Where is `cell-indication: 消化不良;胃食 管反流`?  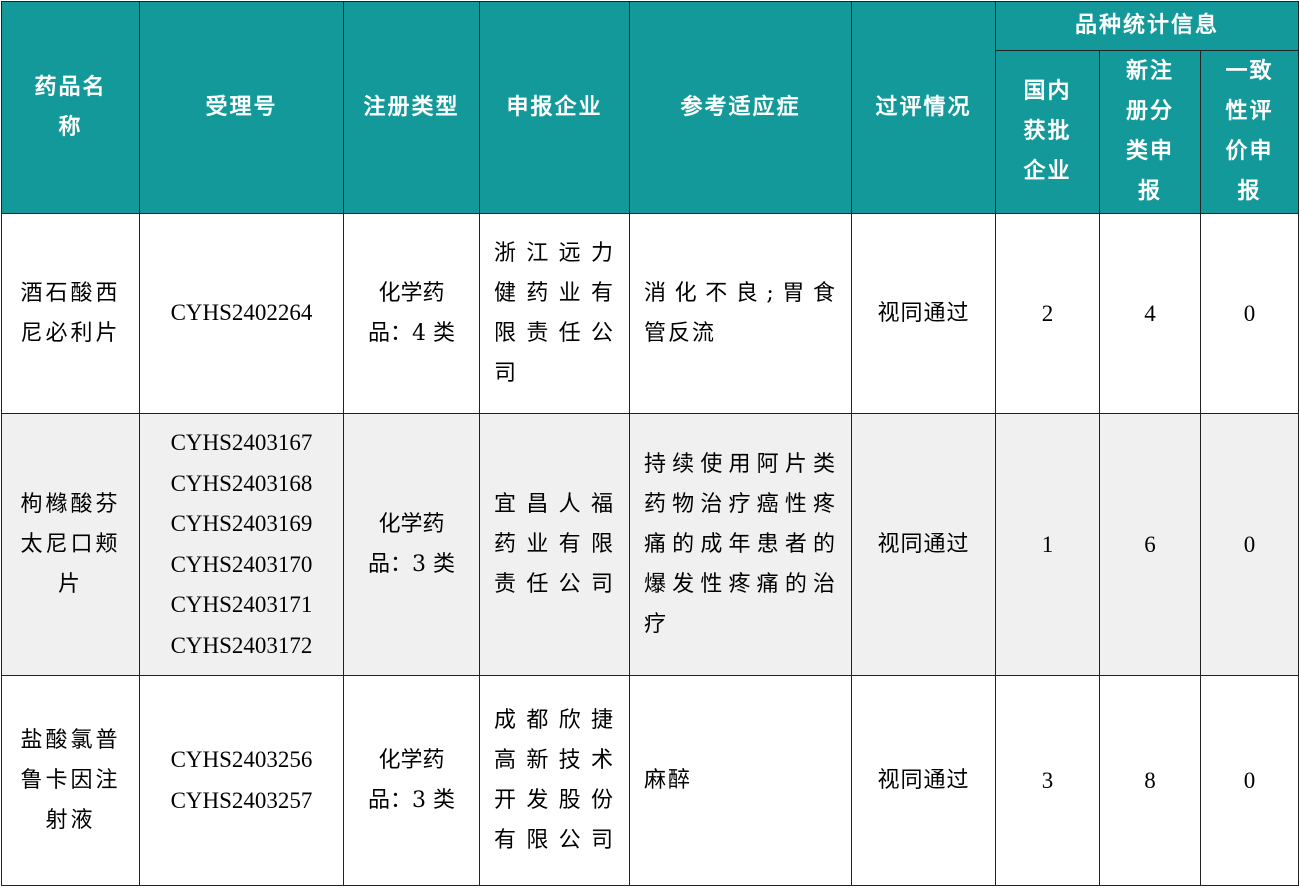 cell-indication: 消化不良;胃食 管反流 is located at coordinates (740, 313).